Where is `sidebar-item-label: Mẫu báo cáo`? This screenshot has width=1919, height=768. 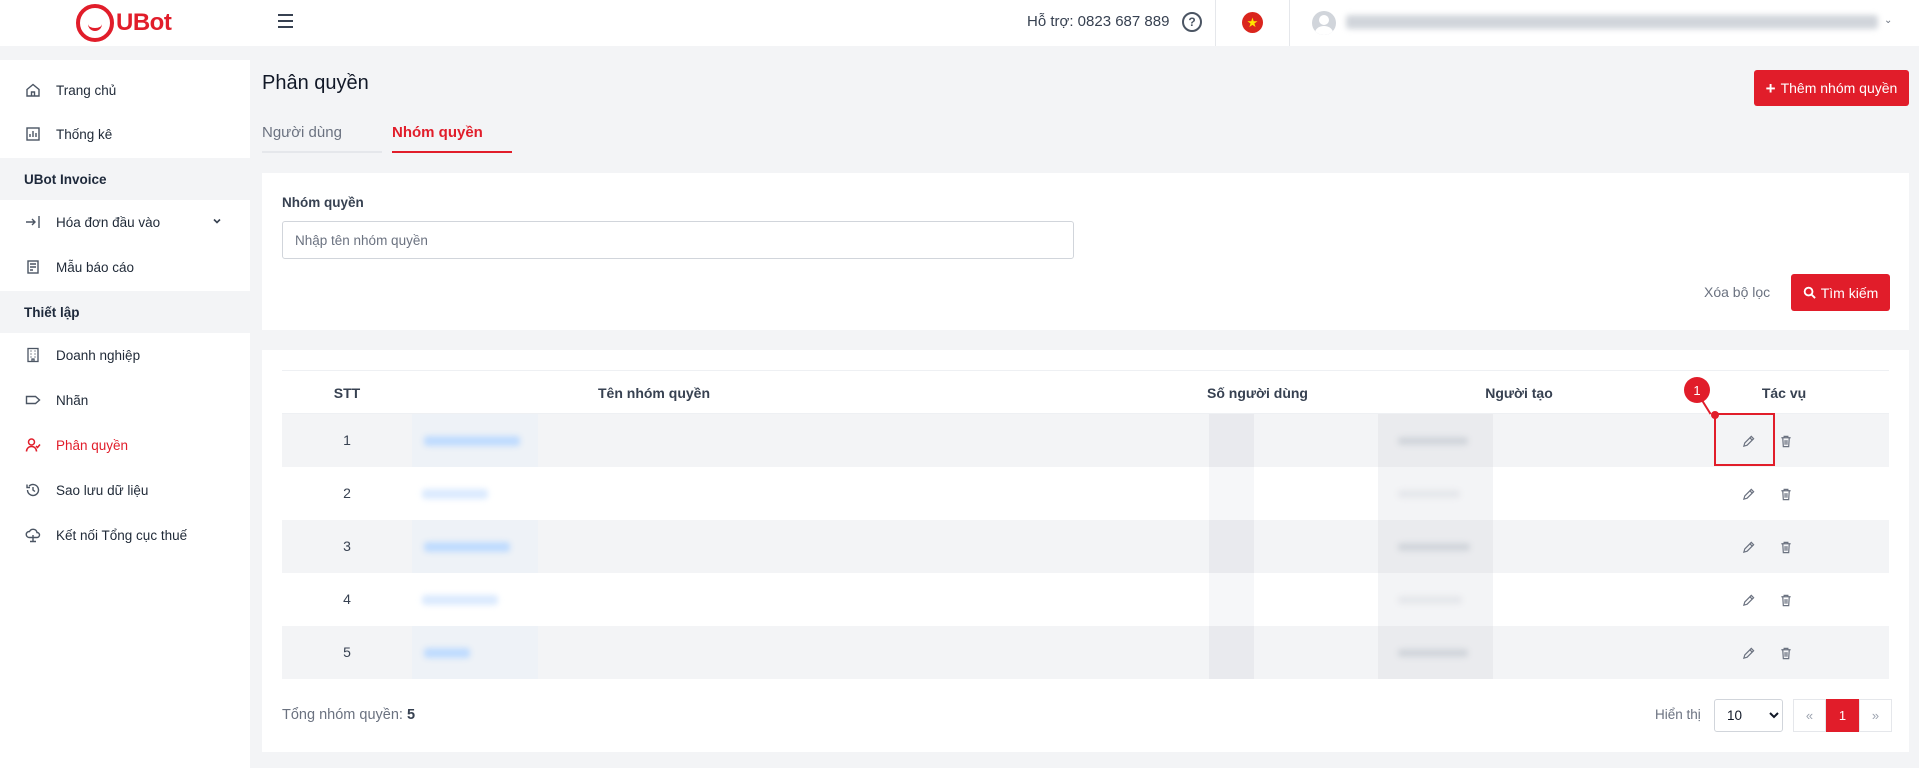
sidebar-item-label: Mẫu báo cáo is located at coordinates (95, 267).